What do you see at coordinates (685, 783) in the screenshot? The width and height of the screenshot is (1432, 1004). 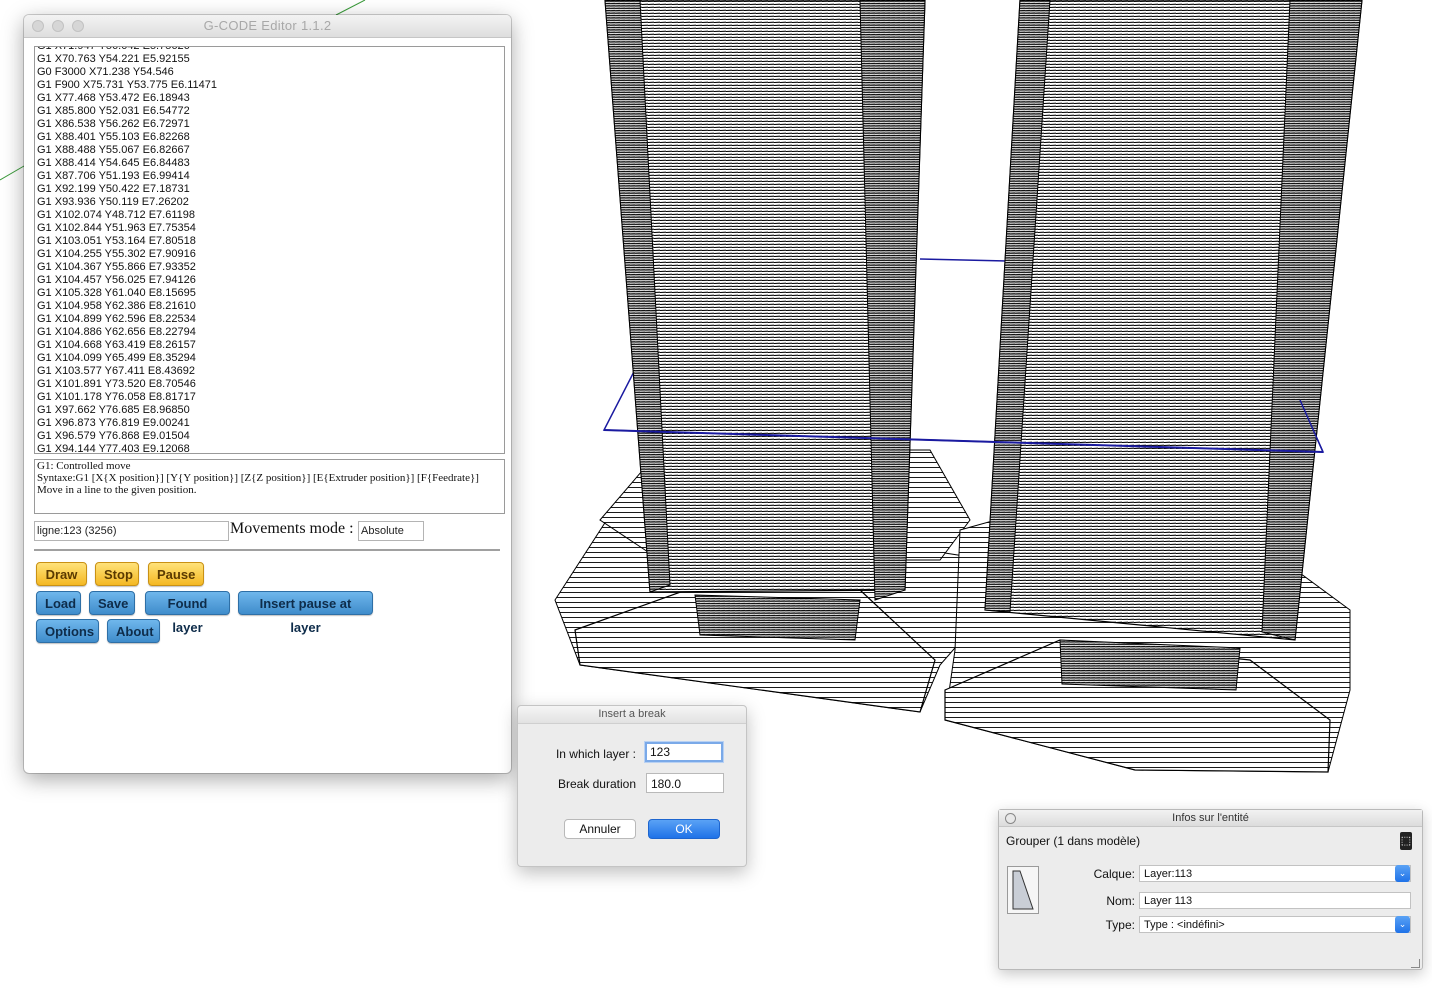 I see `duration-input: 180.0` at bounding box center [685, 783].